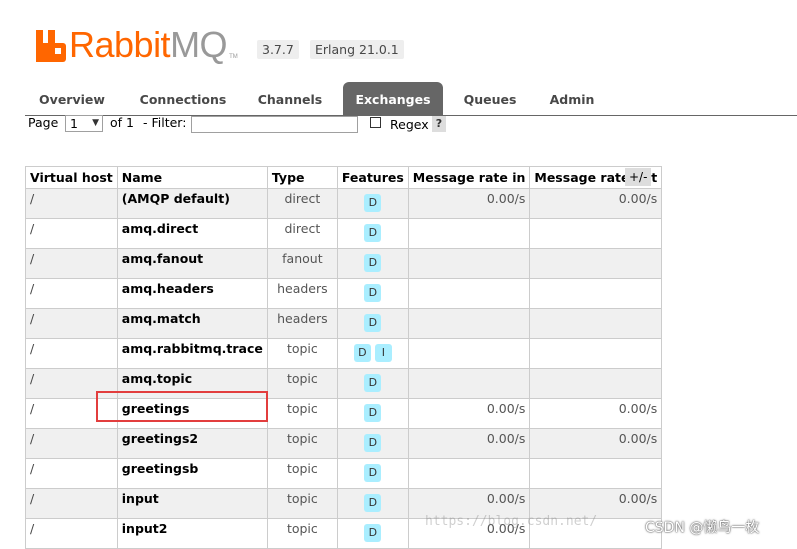 This screenshot has width=797, height=549. I want to click on col-name: Name, so click(192, 177).